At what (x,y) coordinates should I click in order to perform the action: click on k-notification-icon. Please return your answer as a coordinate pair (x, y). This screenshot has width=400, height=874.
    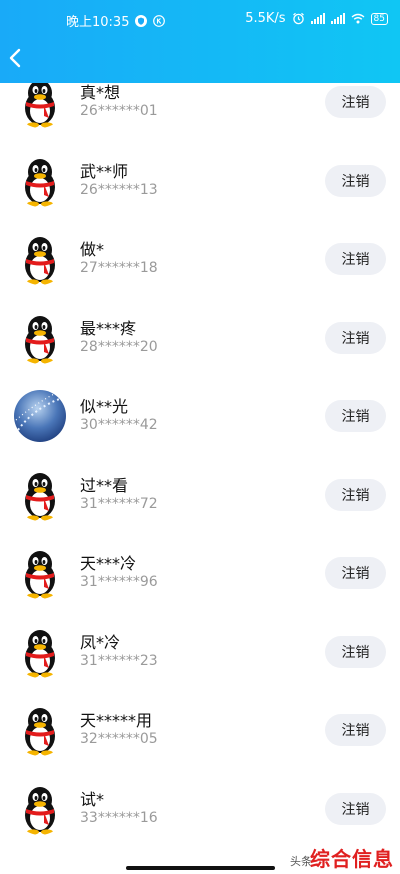
    Looking at the image, I should click on (159, 20).